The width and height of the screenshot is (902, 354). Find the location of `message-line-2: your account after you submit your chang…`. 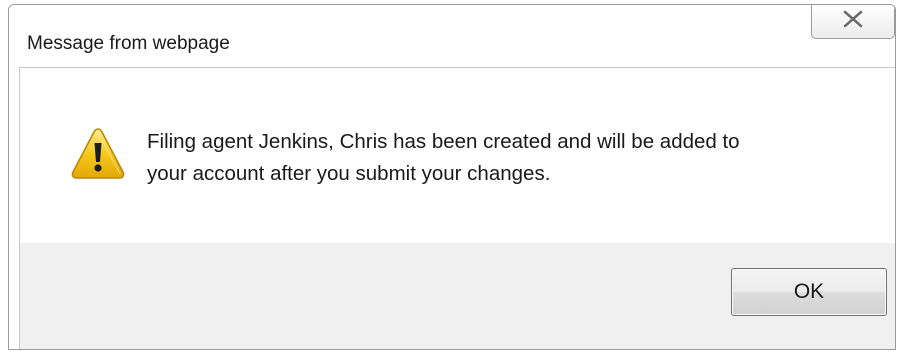

message-line-2: your account after you submit your chang… is located at coordinates (349, 173).